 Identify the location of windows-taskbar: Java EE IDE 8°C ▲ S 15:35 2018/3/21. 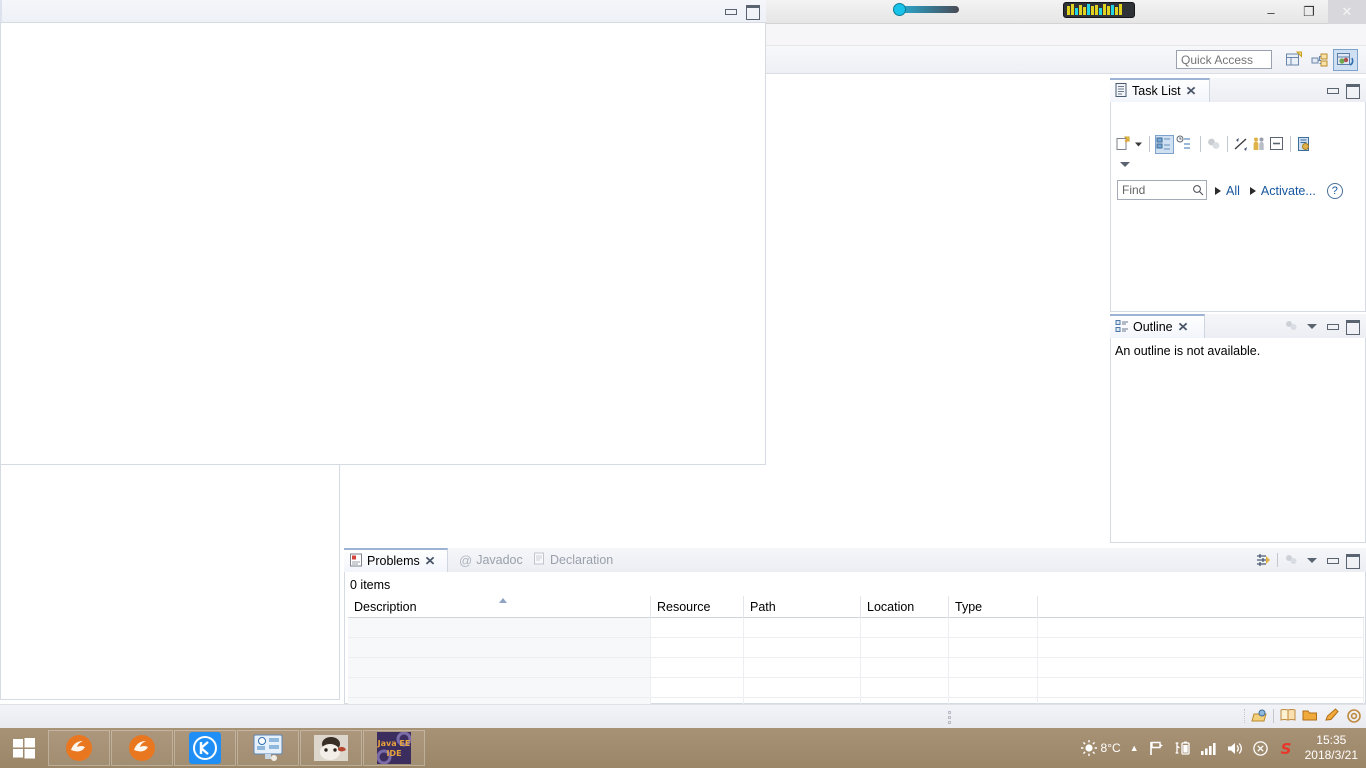
(683, 748).